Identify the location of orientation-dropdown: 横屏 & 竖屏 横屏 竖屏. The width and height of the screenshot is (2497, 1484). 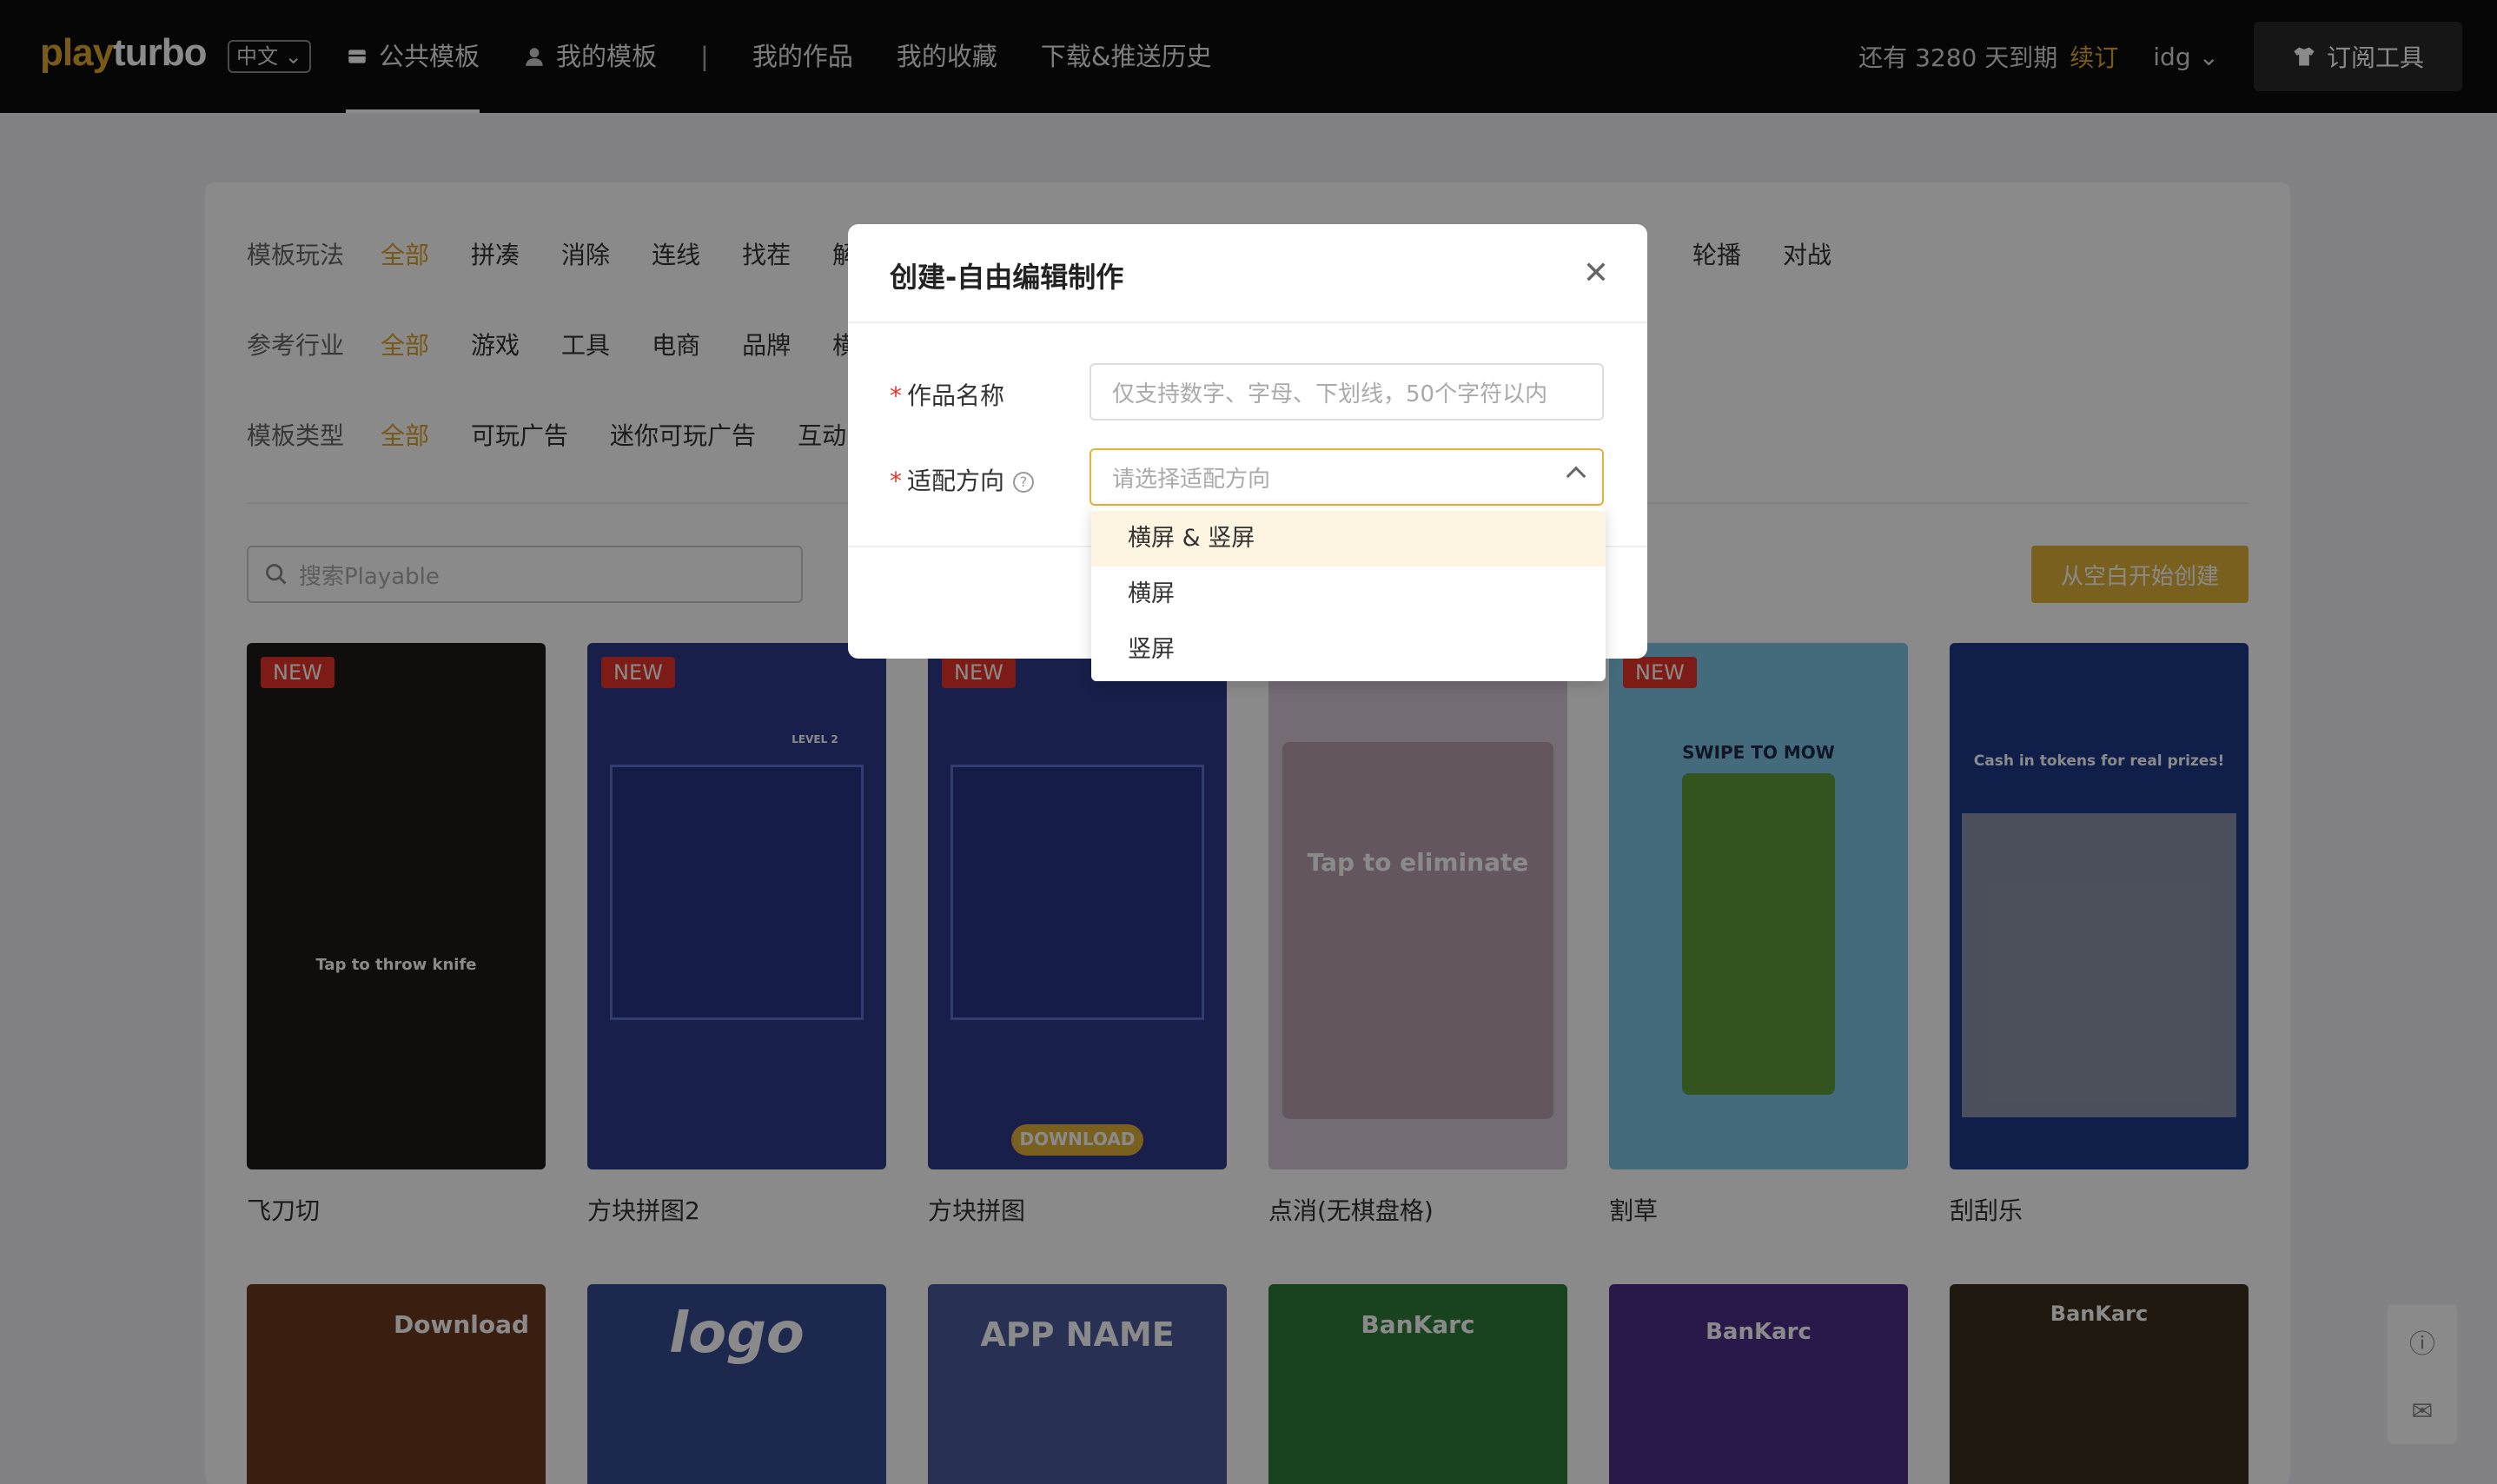
(1348, 594).